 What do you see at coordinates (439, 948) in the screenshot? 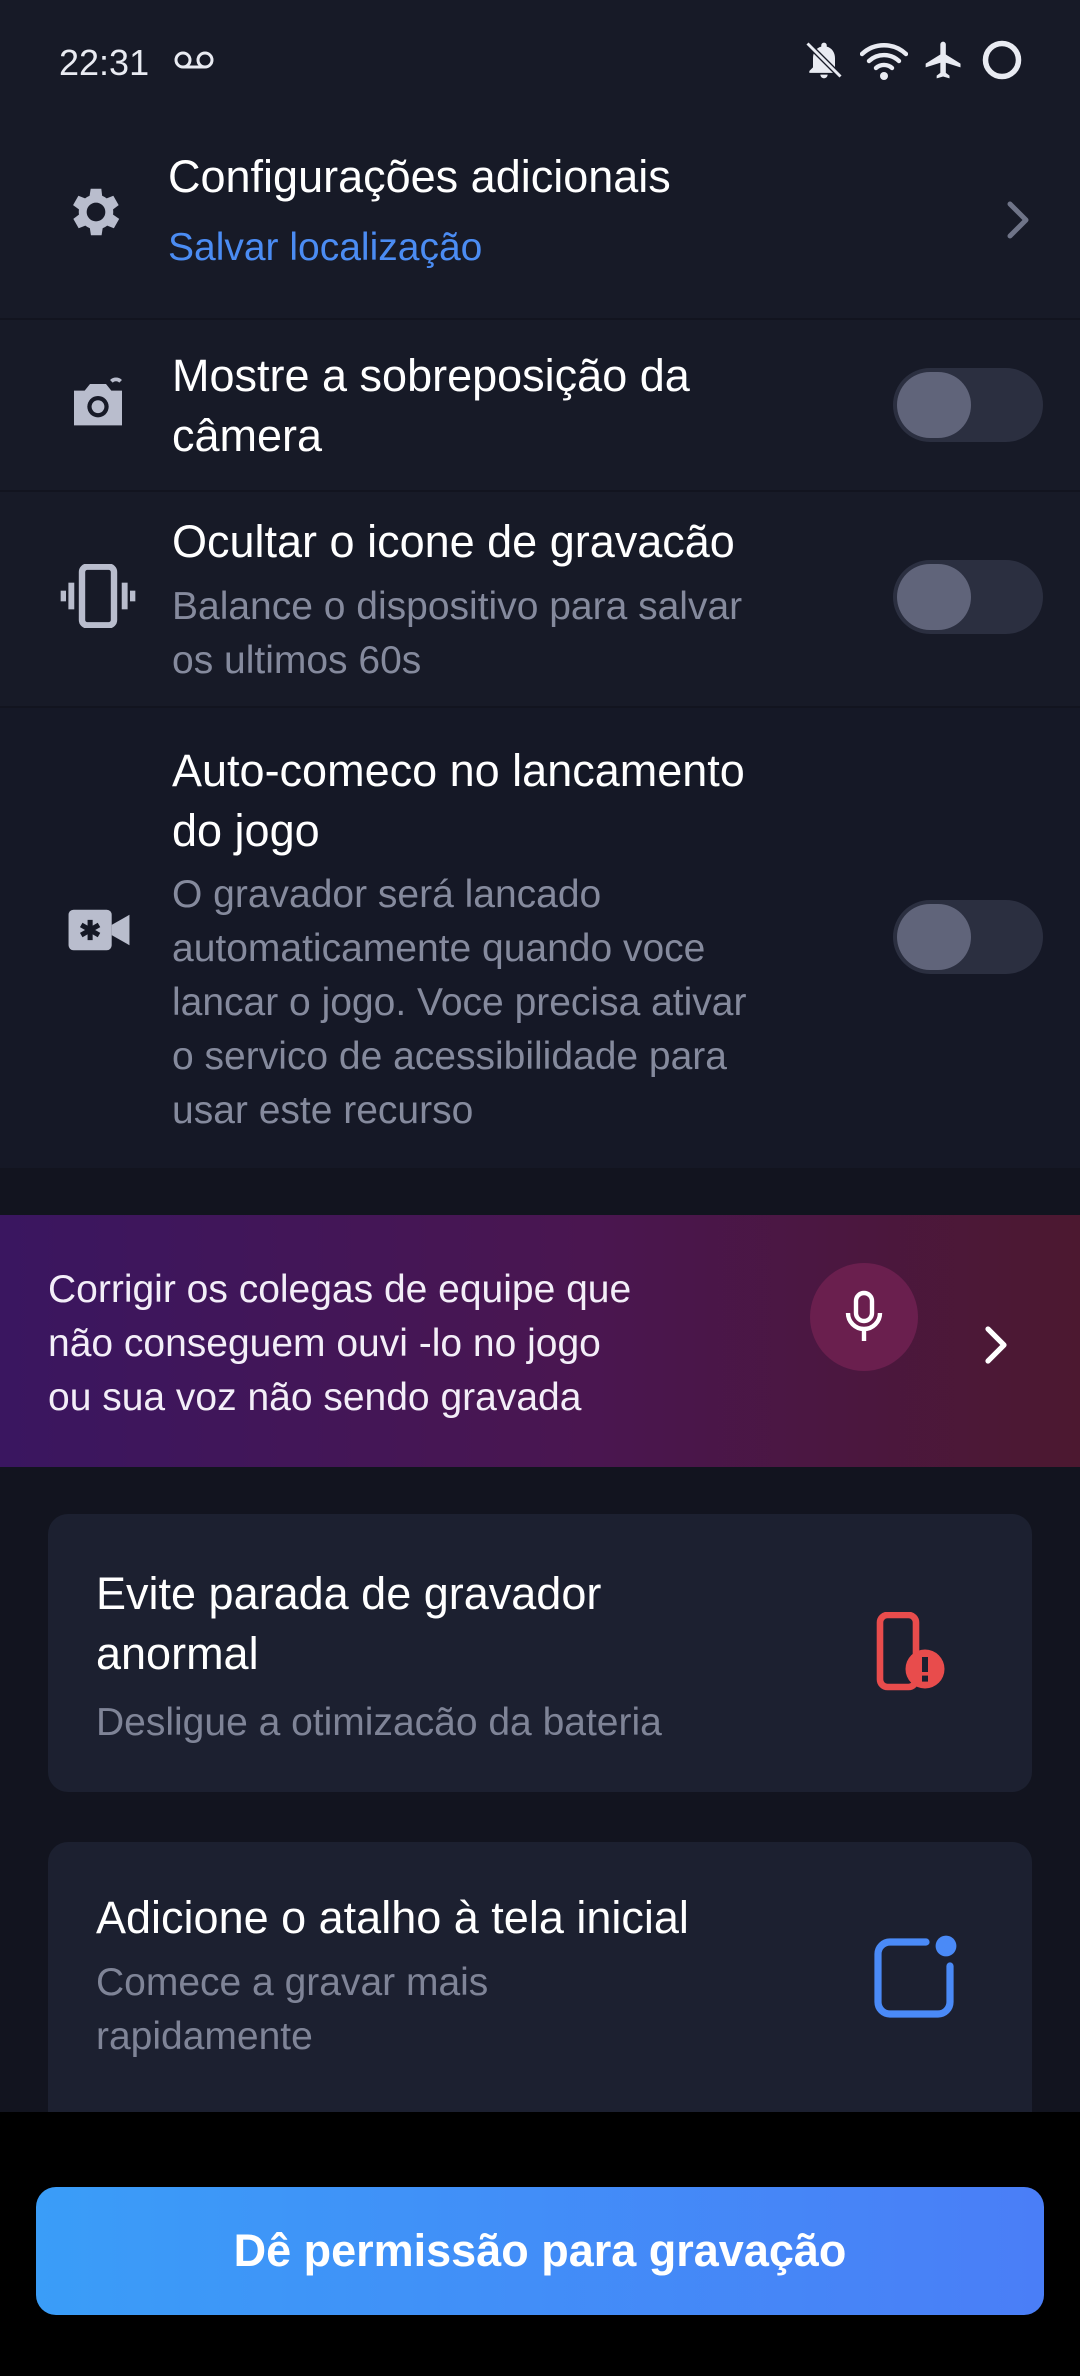
I see `auto-start-sub-line: automaticamente quando voce` at bounding box center [439, 948].